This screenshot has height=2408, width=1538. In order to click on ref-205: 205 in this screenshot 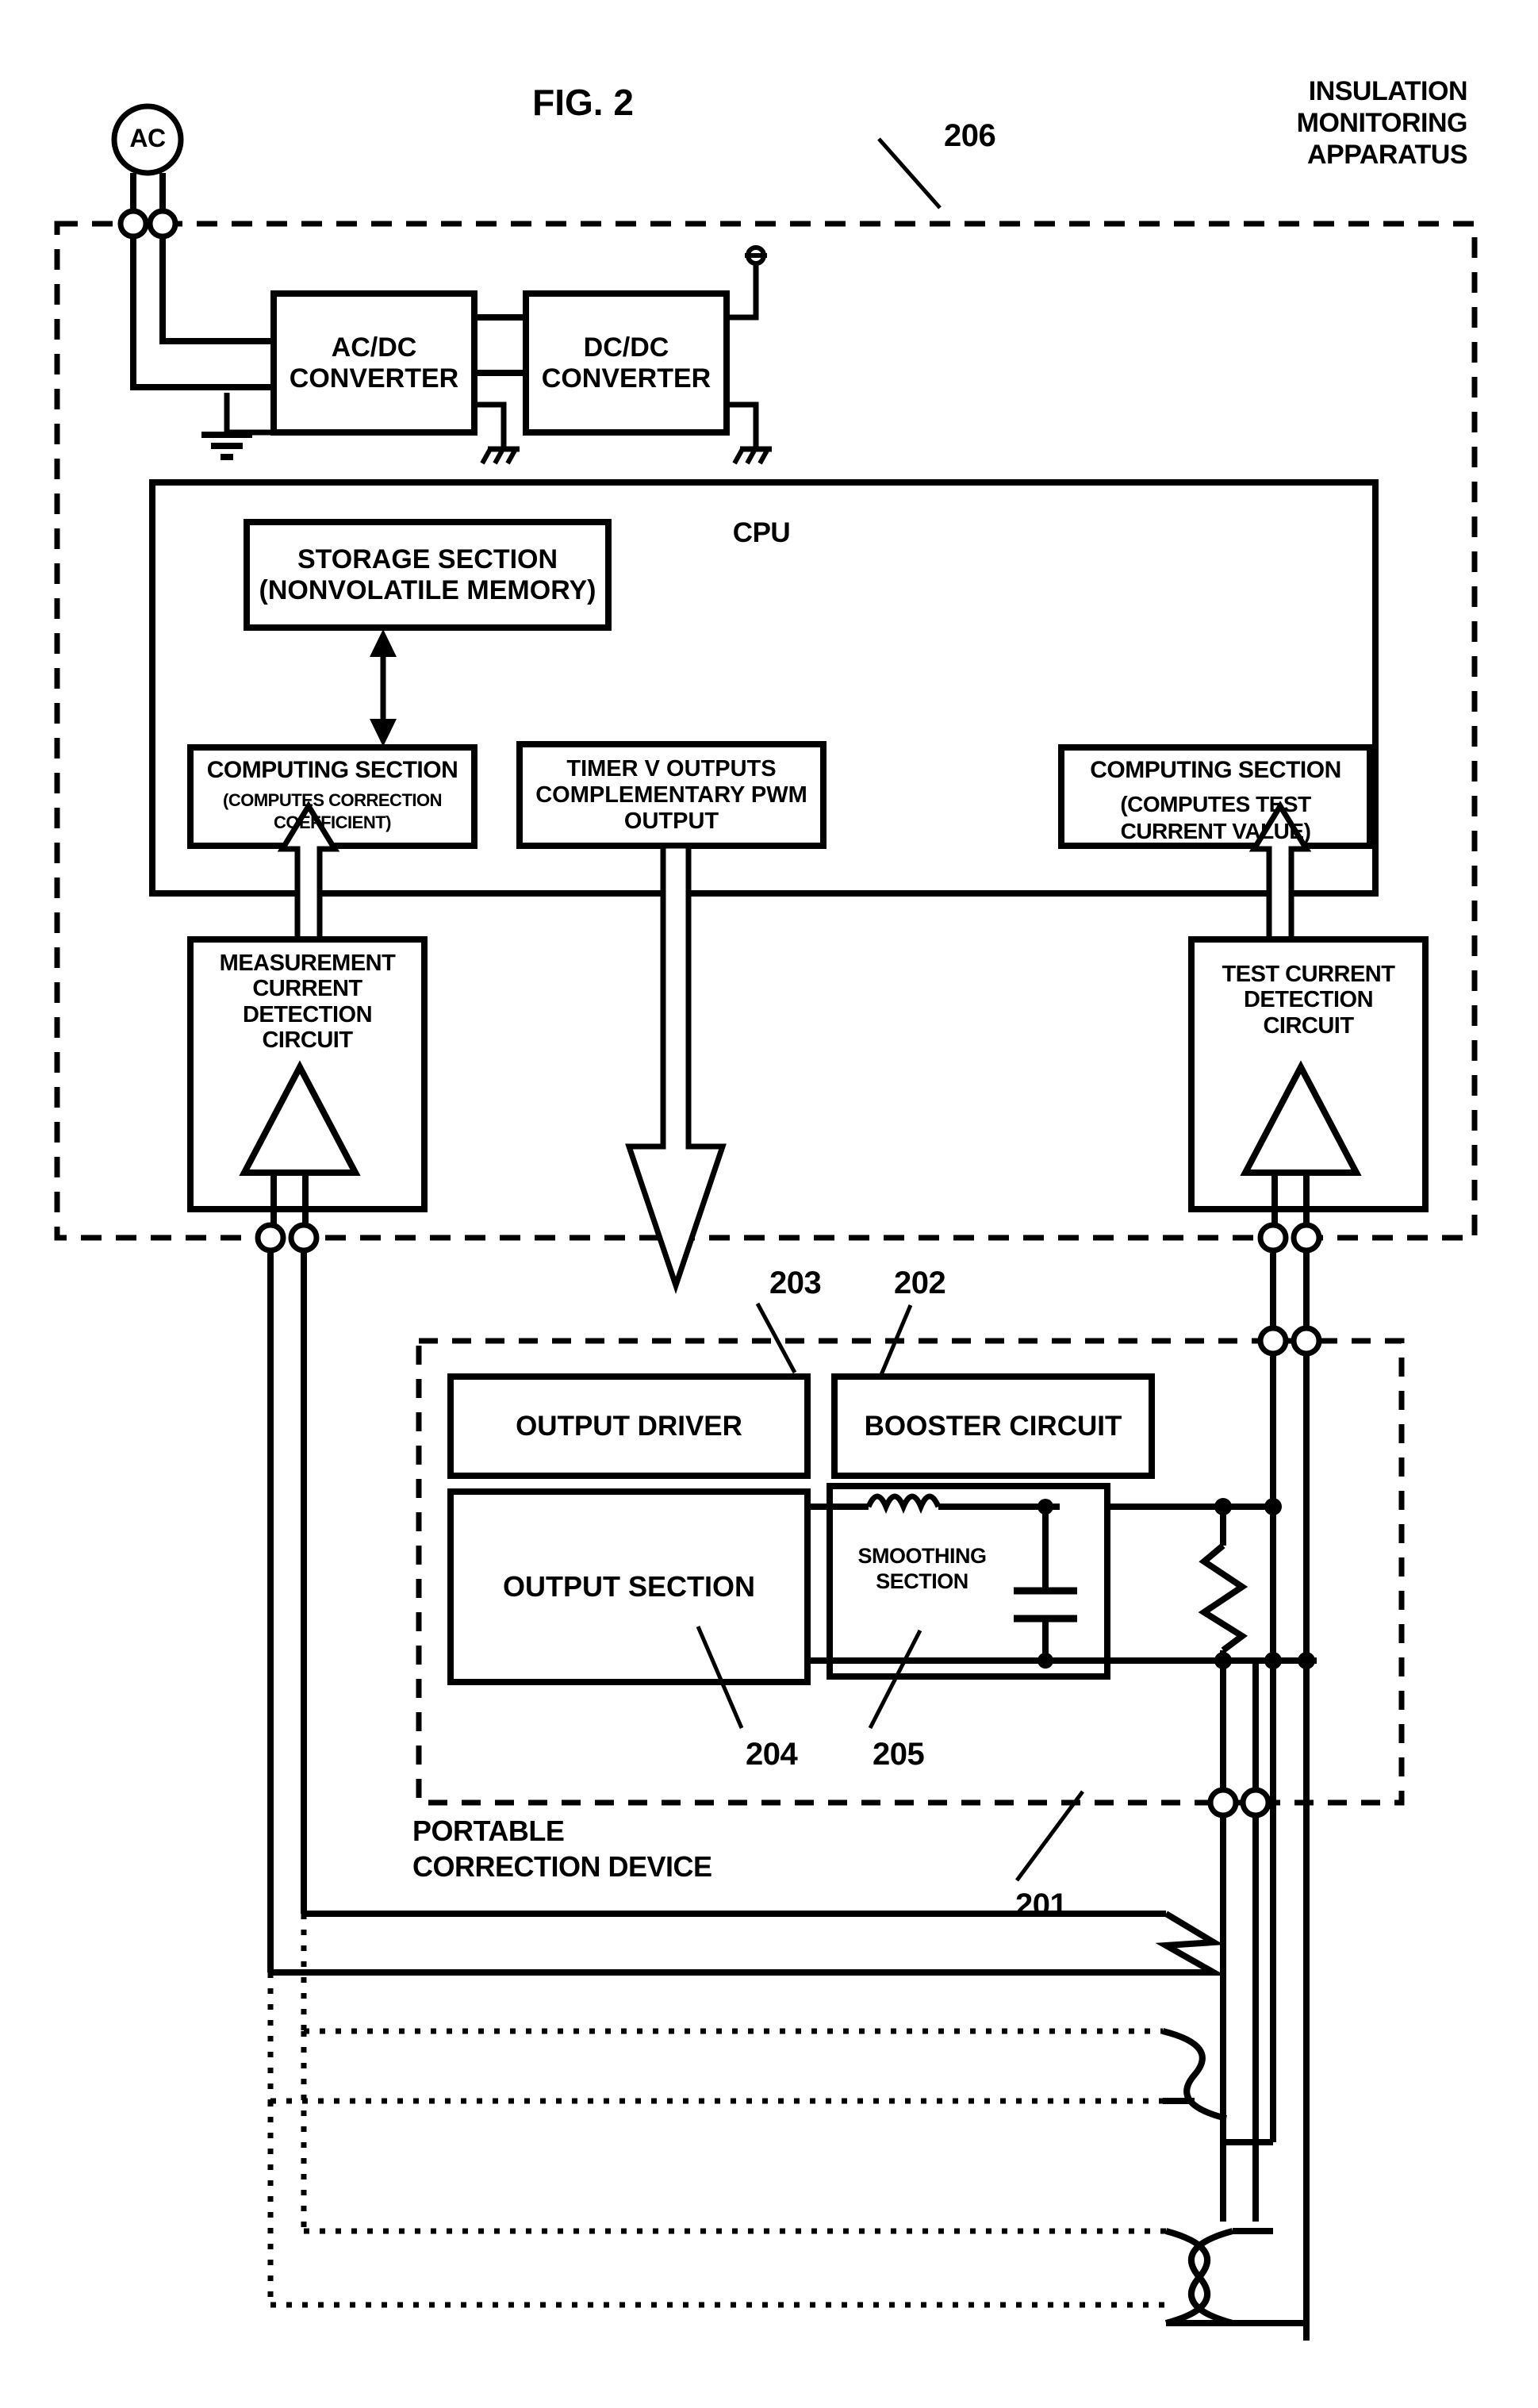, I will do `click(899, 1754)`.